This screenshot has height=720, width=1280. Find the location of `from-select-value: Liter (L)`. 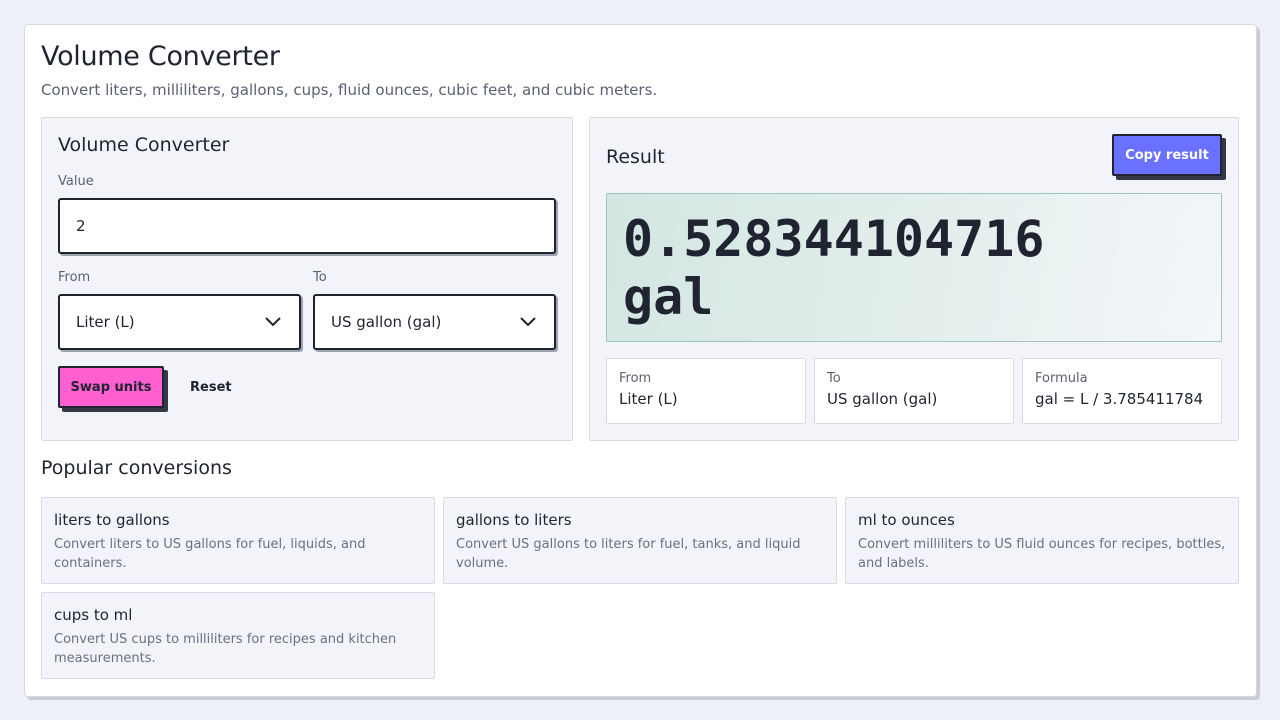

from-select-value: Liter (L) is located at coordinates (105, 322).